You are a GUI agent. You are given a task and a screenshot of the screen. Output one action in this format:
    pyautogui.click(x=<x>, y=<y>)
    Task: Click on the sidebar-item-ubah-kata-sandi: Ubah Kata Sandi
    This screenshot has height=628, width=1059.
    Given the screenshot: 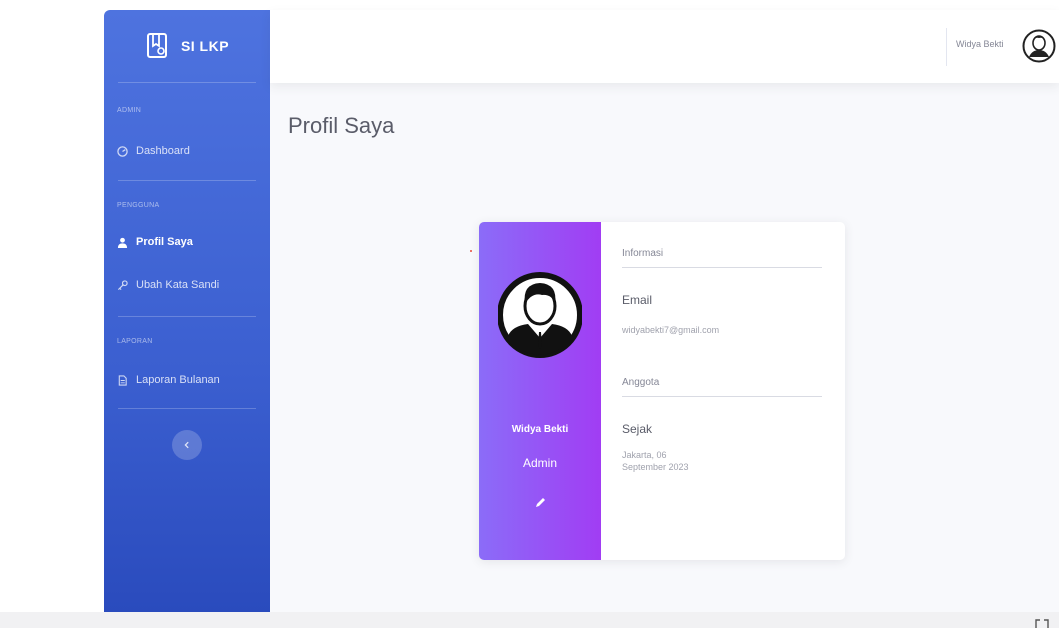 What is the action you would take?
    pyautogui.click(x=187, y=285)
    